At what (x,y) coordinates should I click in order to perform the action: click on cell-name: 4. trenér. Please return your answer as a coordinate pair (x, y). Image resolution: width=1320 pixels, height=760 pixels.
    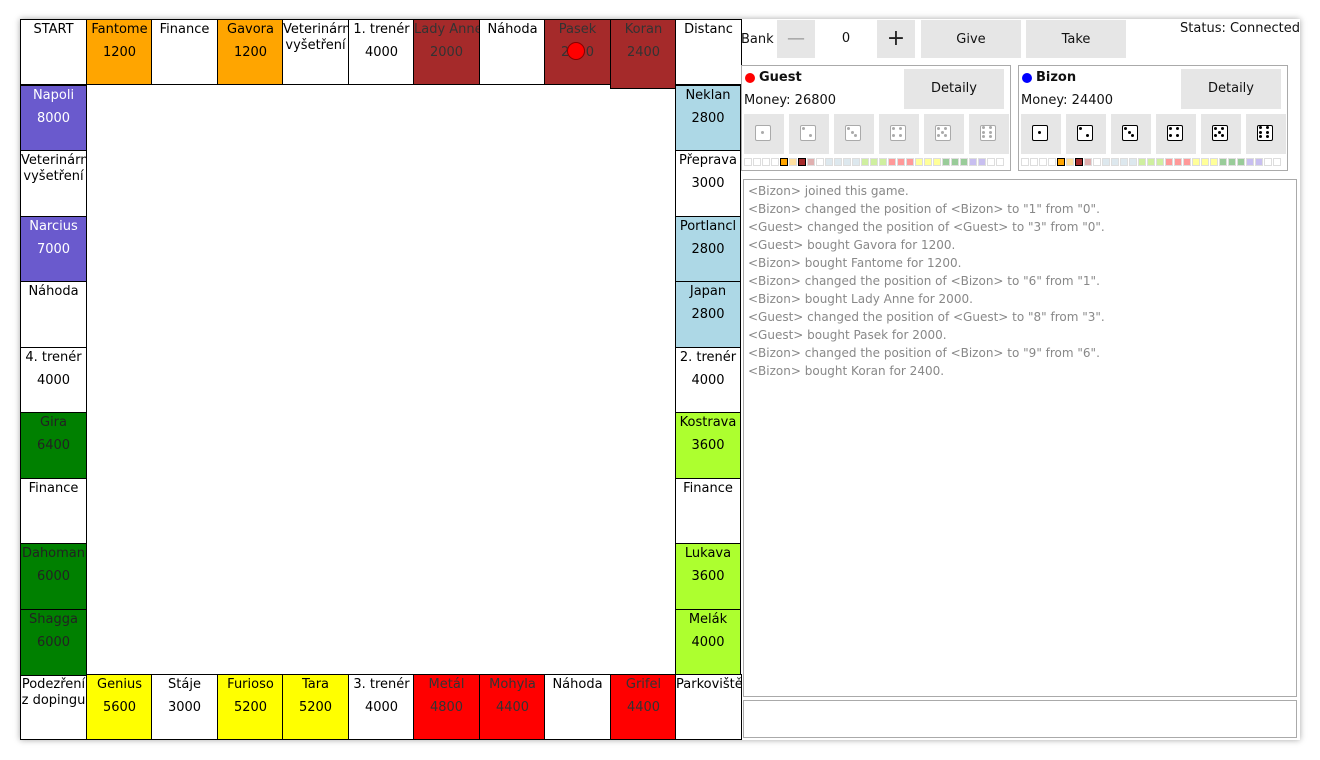
    Looking at the image, I should click on (53, 357).